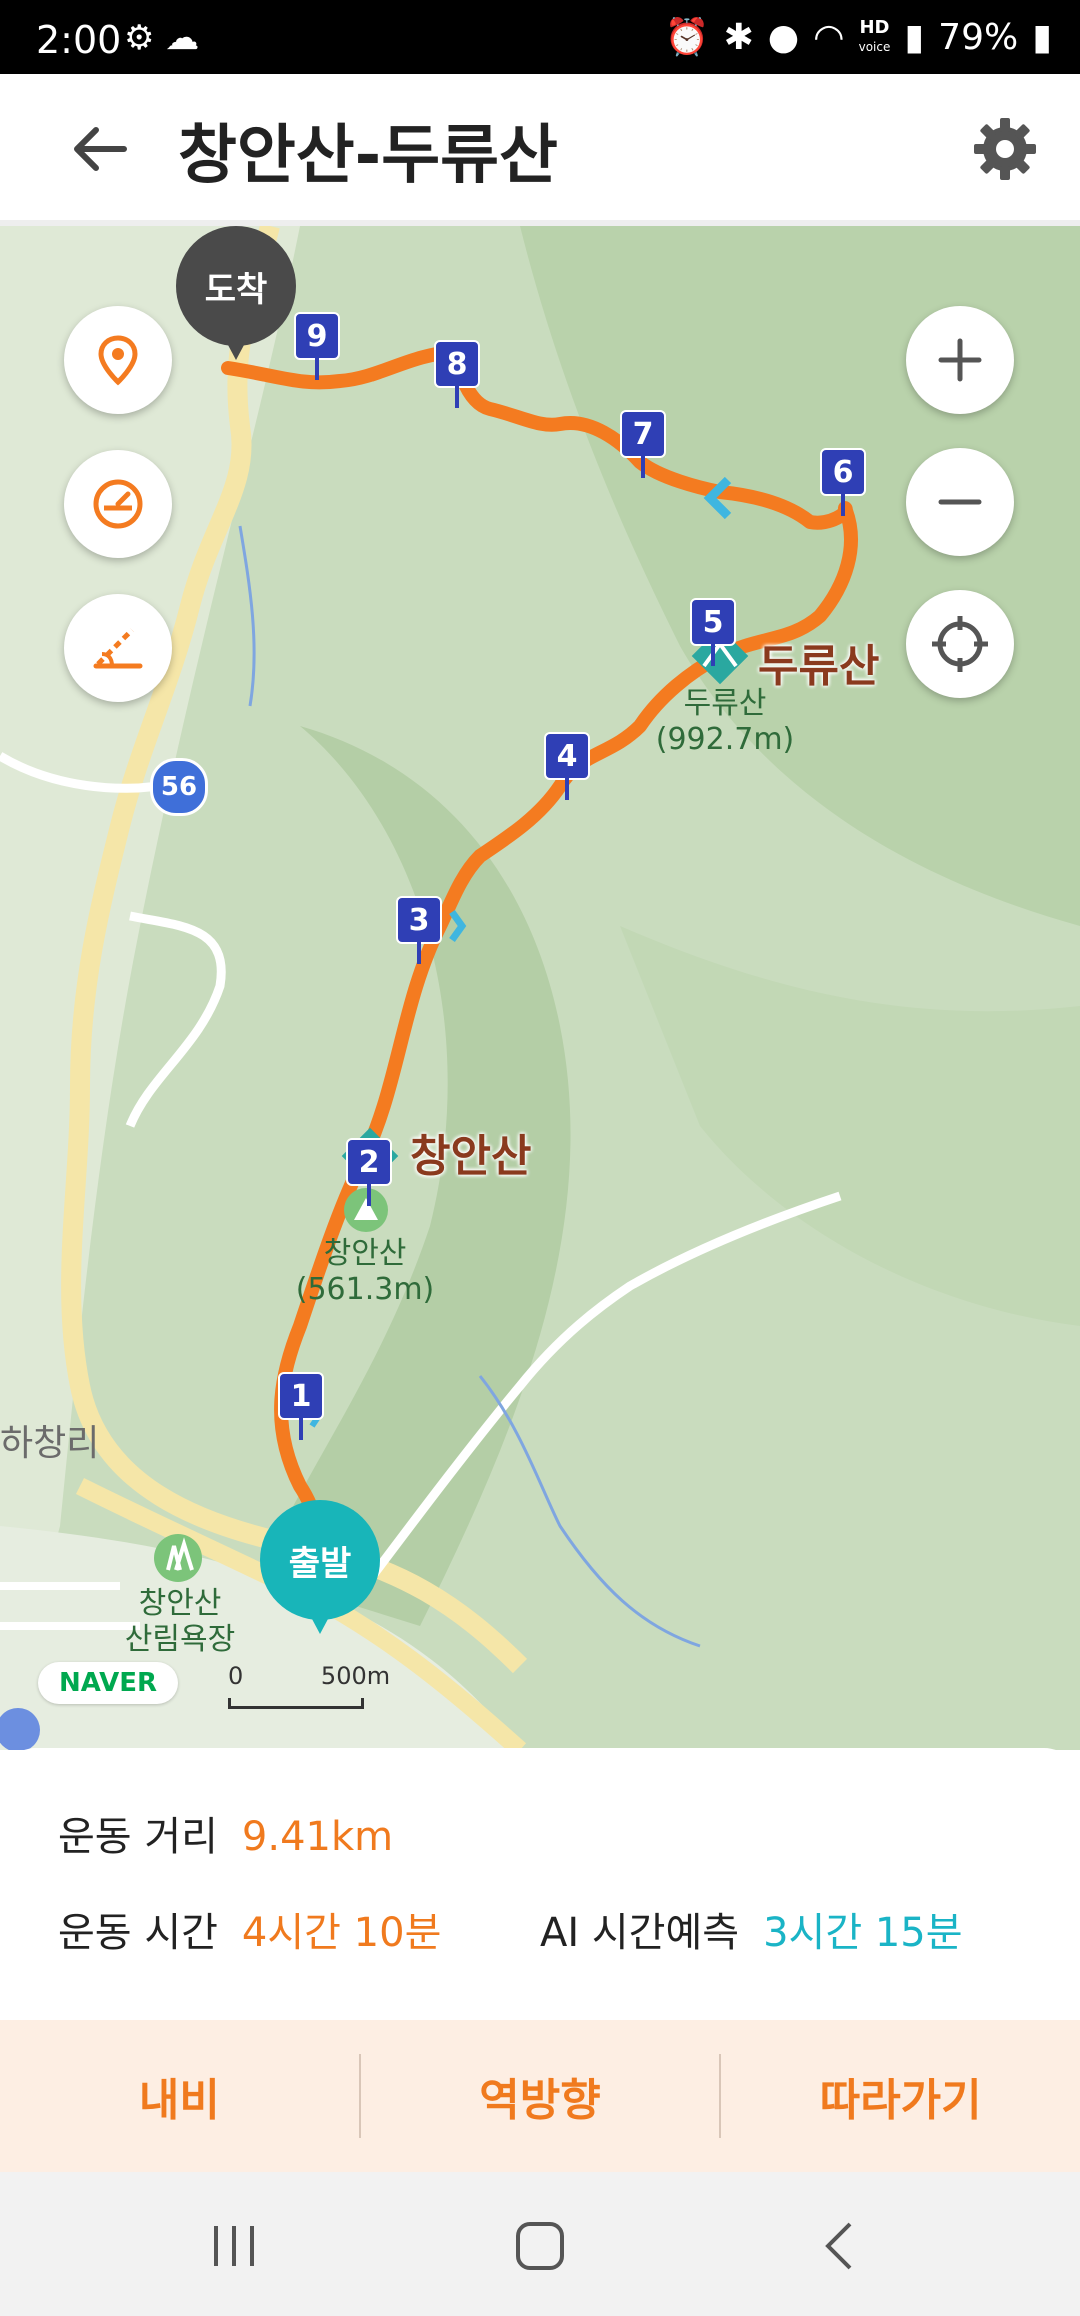 The height and width of the screenshot is (2316, 1080). I want to click on home-icon, so click(540, 2246).